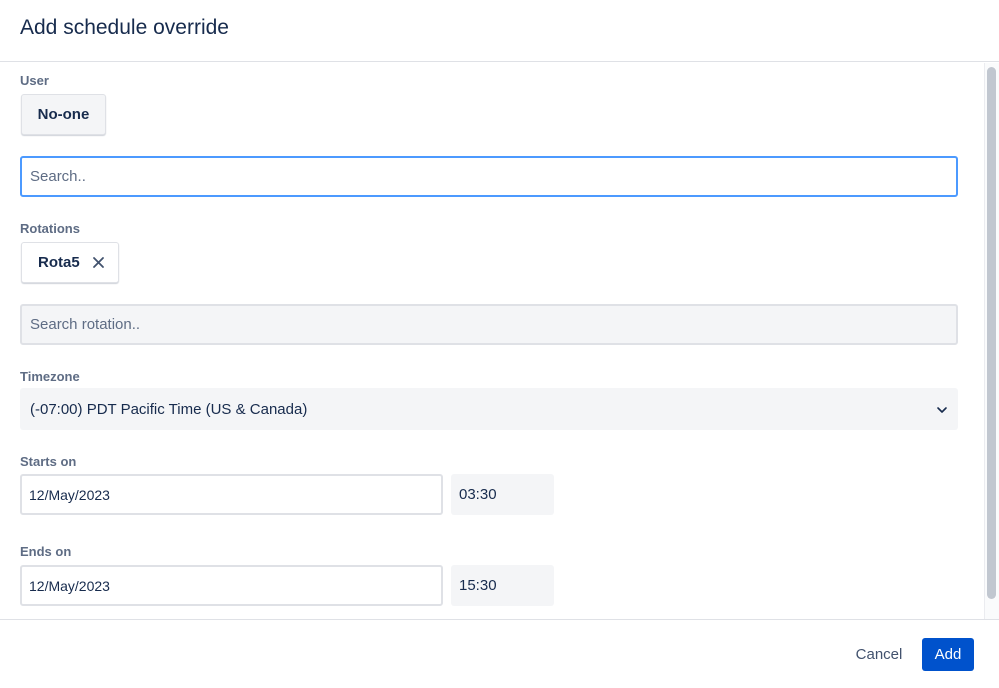  Describe the element at coordinates (231, 494) in the screenshot. I see `start-date-input: 12/May/2023` at that location.